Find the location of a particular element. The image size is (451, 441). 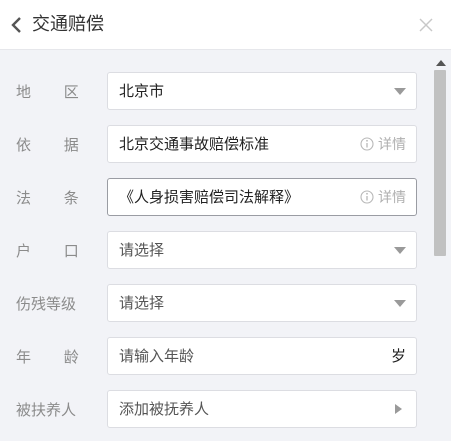

back-chevron-icon is located at coordinates (17, 25).